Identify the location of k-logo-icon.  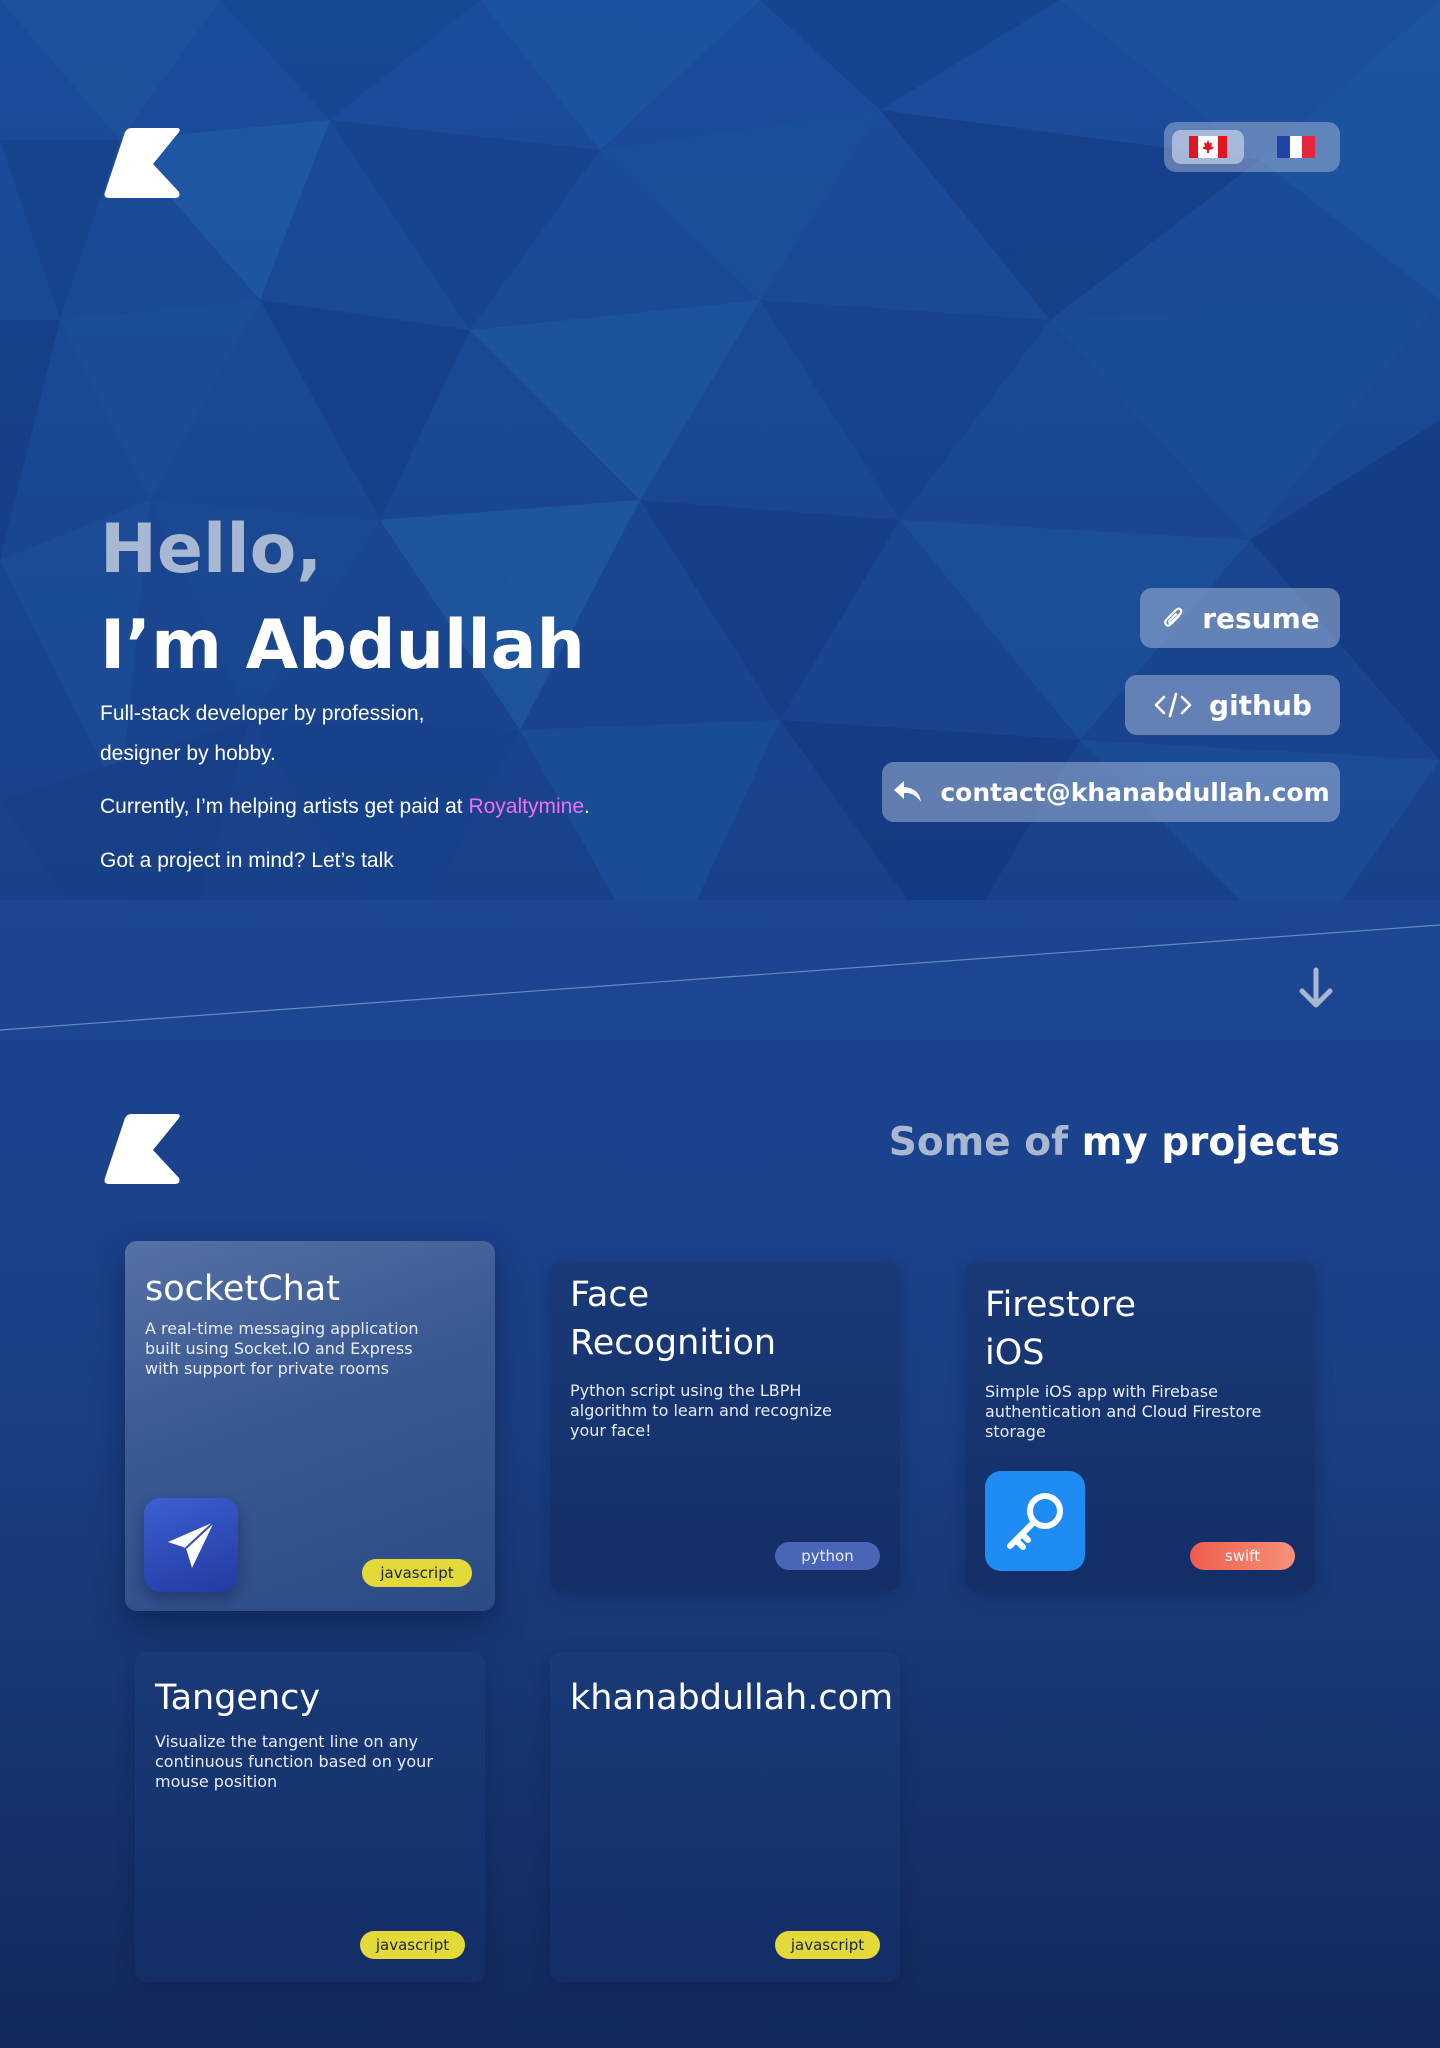
(142, 1149).